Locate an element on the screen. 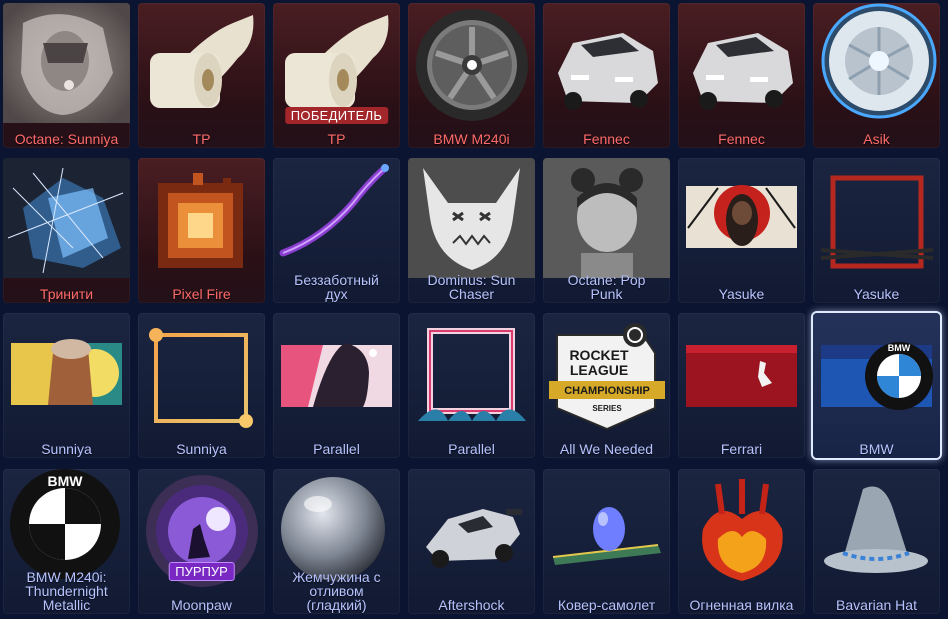  item-tile: BMW BMW M240i: Thundernight Metallic is located at coordinates (66, 541).